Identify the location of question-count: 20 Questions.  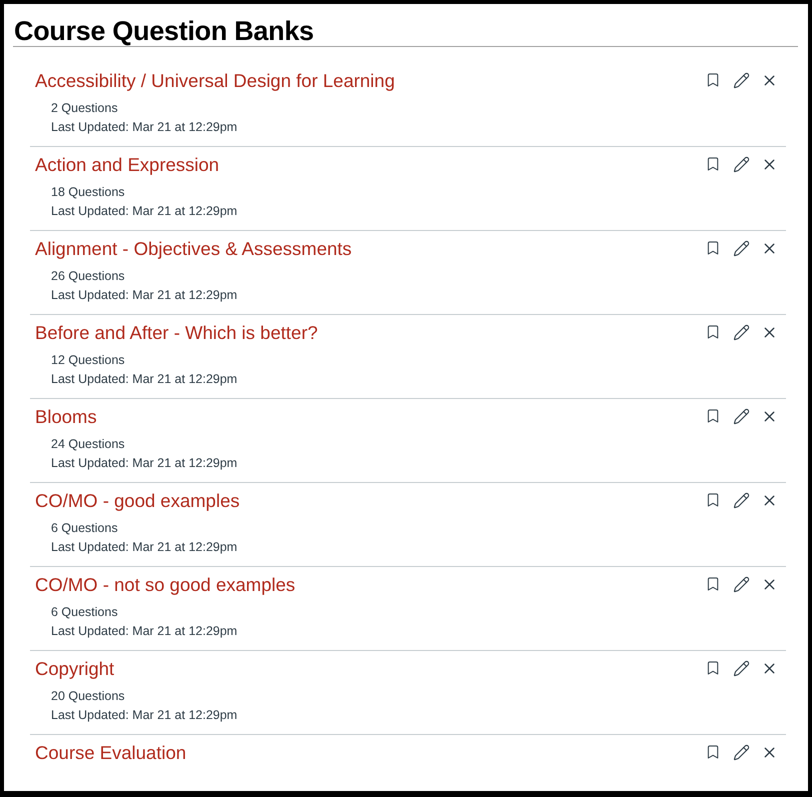
(88, 696).